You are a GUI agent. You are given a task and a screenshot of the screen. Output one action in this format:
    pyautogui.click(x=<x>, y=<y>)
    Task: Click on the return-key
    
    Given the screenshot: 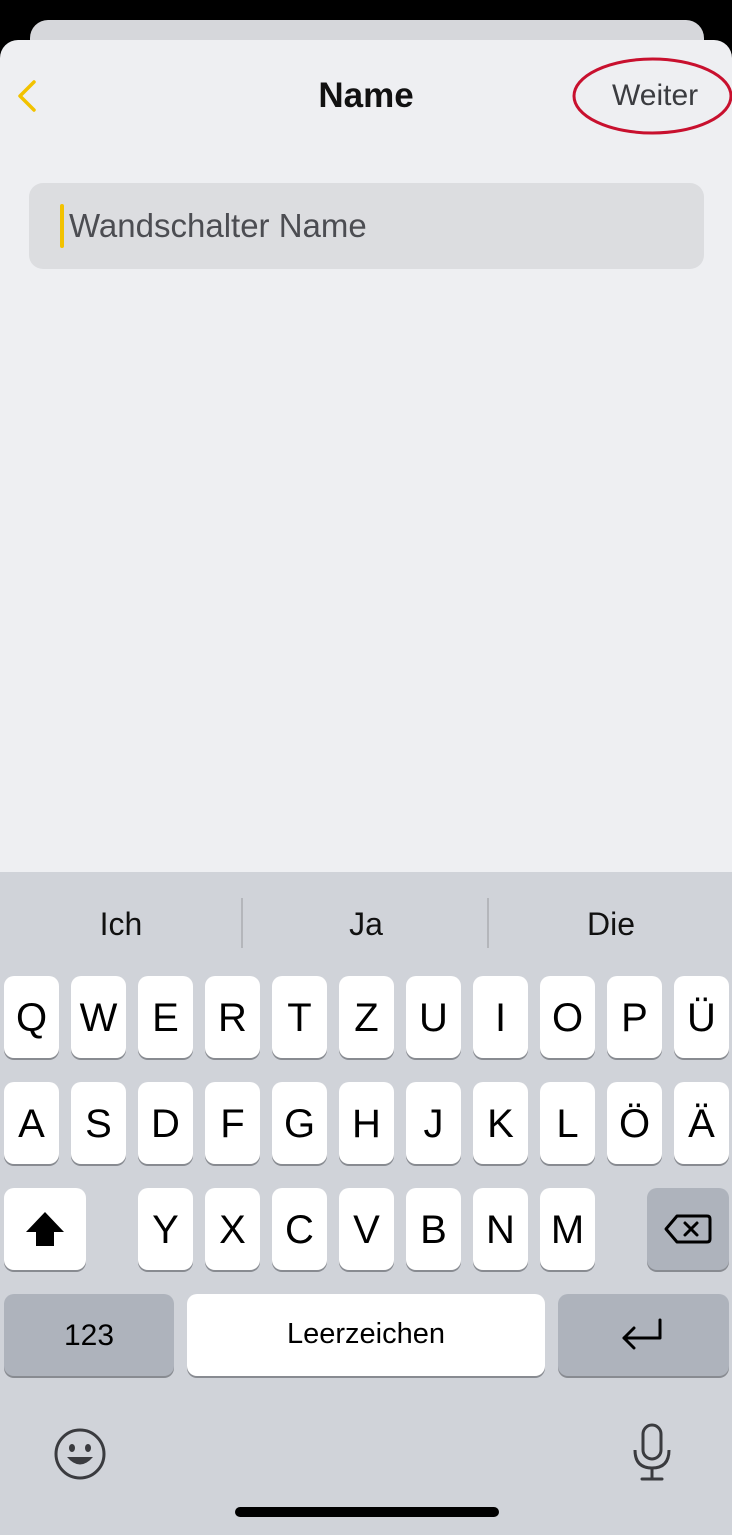 What is the action you would take?
    pyautogui.click(x=643, y=1335)
    